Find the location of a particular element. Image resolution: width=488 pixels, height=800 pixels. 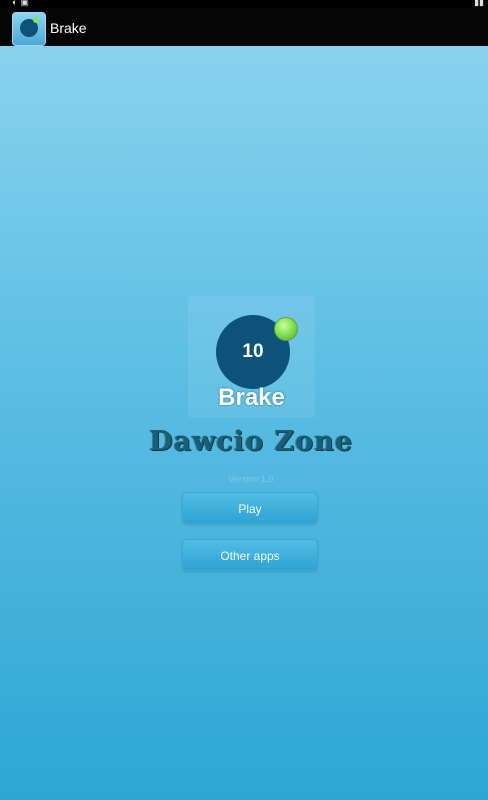

logo-title: Brake is located at coordinates (251, 397).